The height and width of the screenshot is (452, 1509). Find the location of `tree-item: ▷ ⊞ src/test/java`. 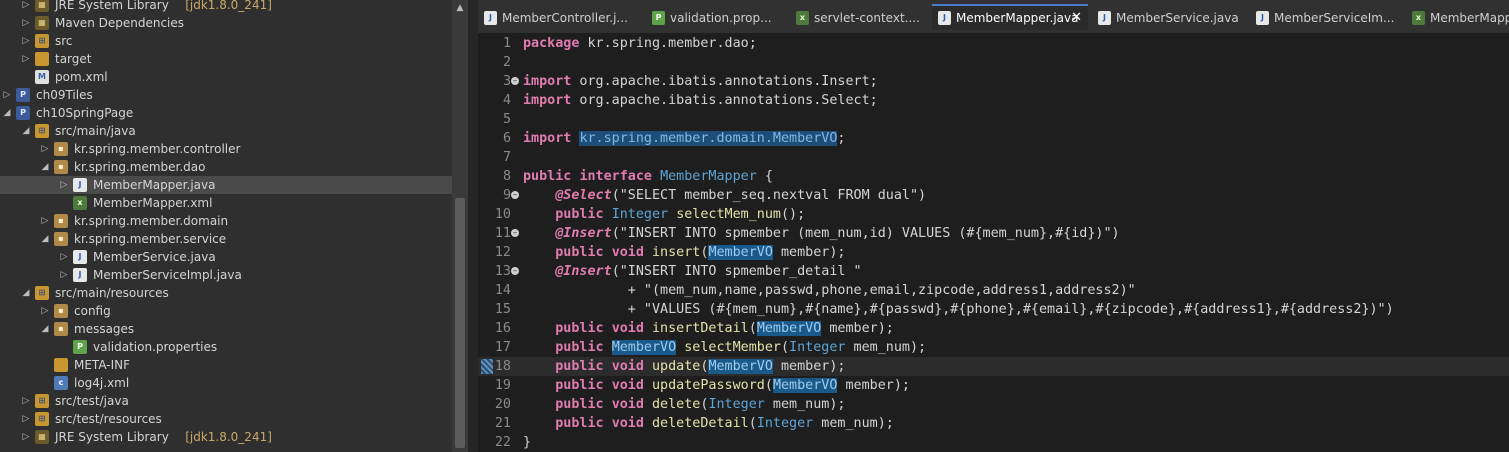

tree-item: ▷ ⊞ src/test/java is located at coordinates (226, 401).